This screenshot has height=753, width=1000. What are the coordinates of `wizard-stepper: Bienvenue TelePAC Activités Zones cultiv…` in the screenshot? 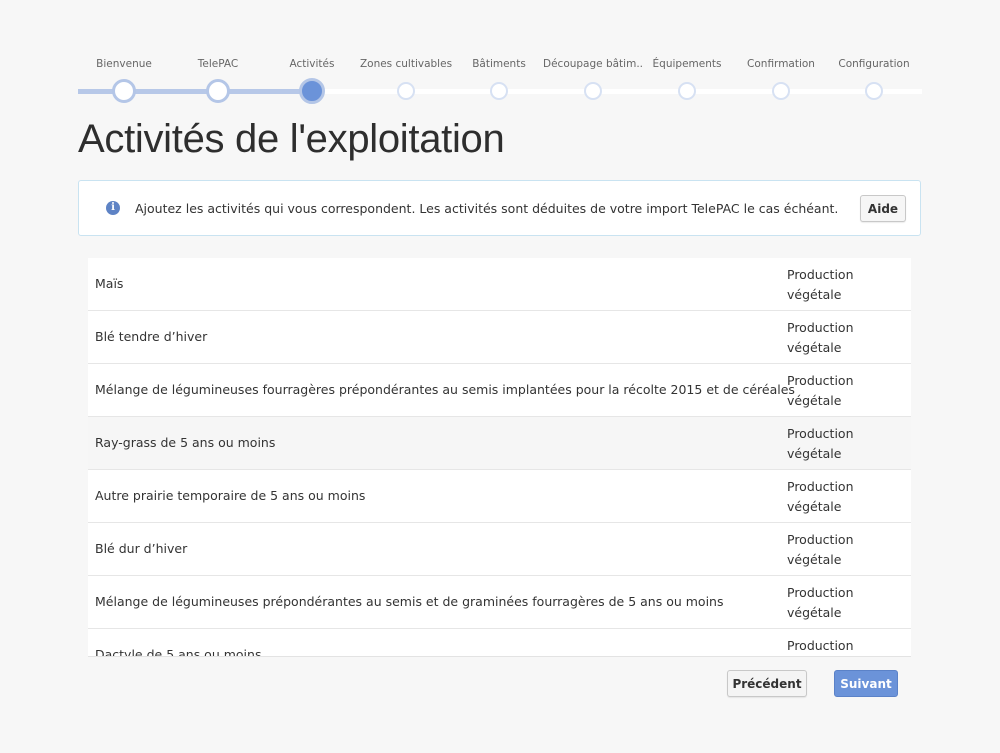 It's located at (500, 81).